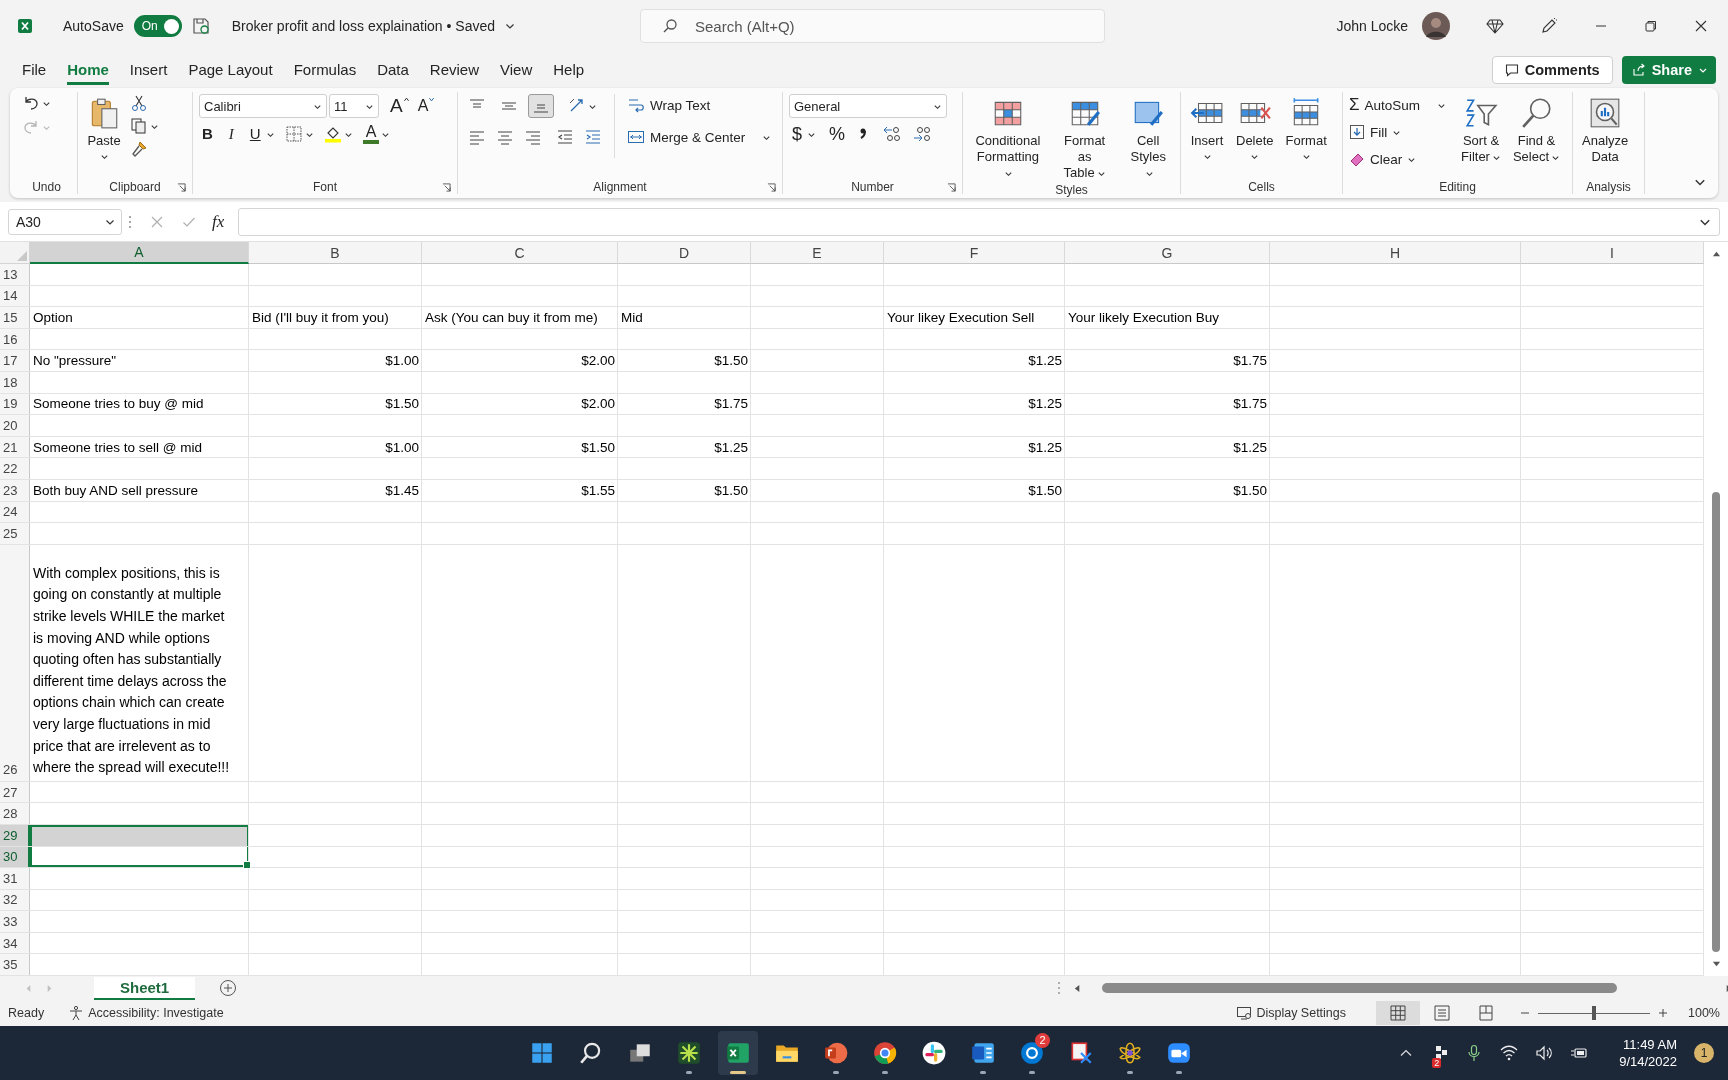 Image resolution: width=1728 pixels, height=1080 pixels. Describe the element at coordinates (1436, 26) in the screenshot. I see `avatar` at that location.